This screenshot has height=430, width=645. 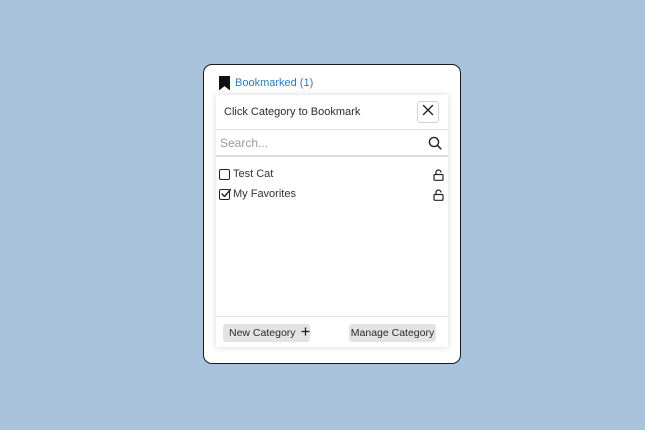 I want to click on close-icon, so click(x=428, y=112).